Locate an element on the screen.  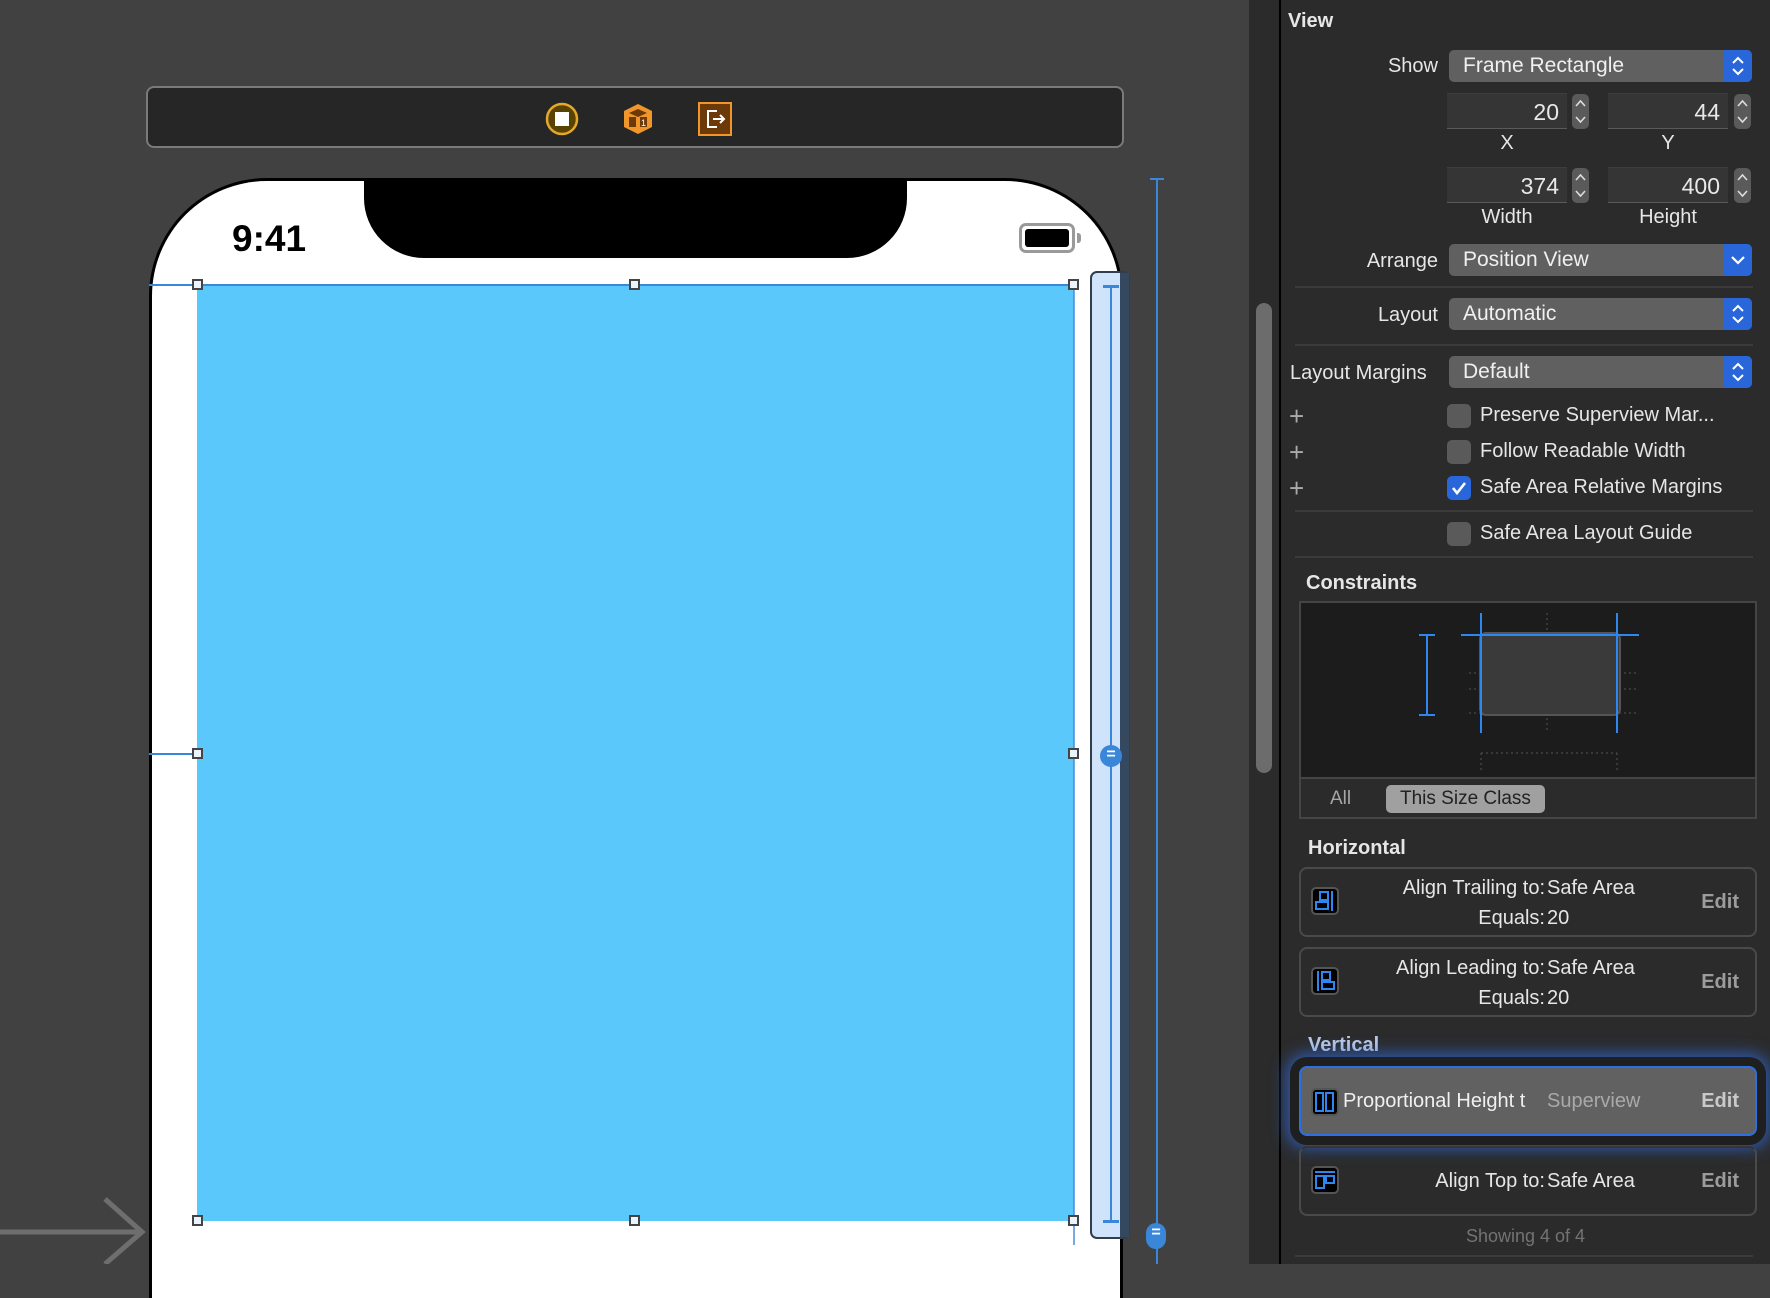
svg-text: 1 is located at coordinates (643, 123).